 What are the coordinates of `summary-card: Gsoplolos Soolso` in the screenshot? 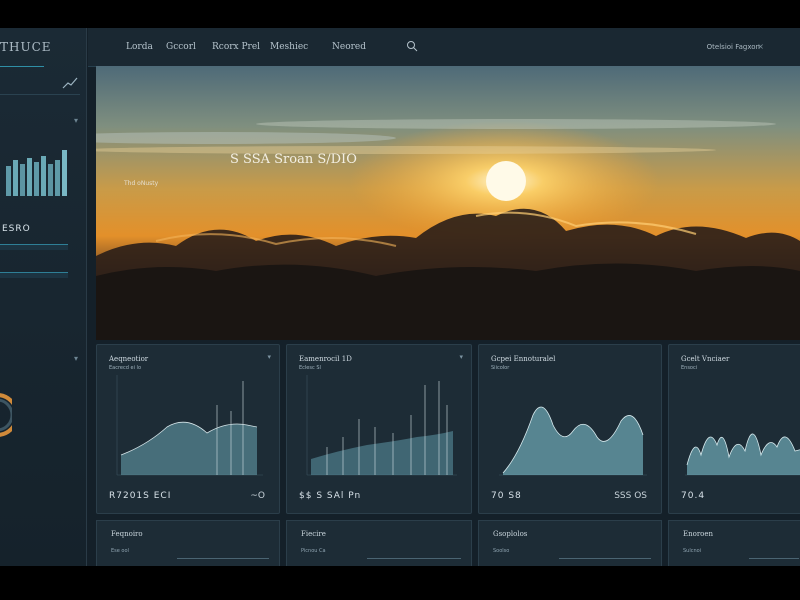 It's located at (570, 543).